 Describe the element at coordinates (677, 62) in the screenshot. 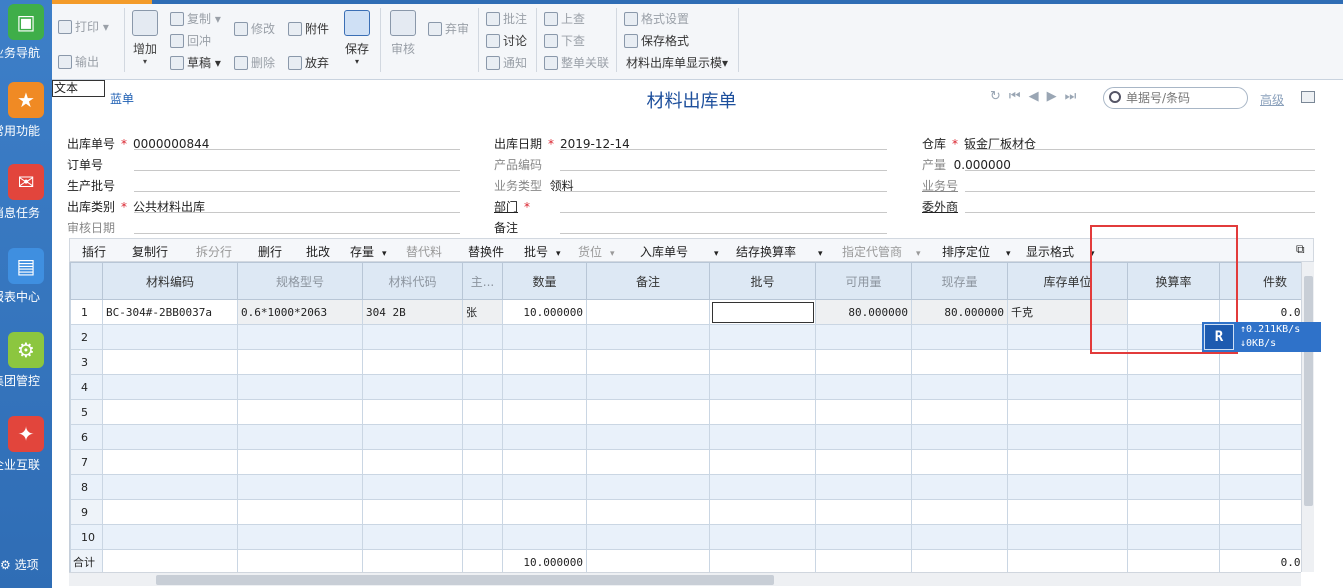

I see `display-template-select: 材料出库单显示模 ▾` at that location.